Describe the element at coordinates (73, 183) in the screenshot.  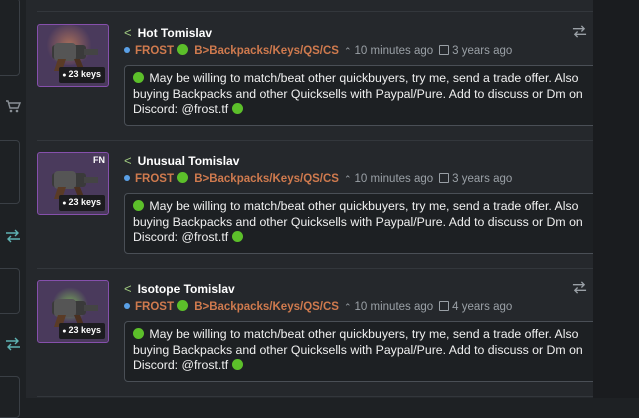
I see `item-image: FN ● 23 keys` at that location.